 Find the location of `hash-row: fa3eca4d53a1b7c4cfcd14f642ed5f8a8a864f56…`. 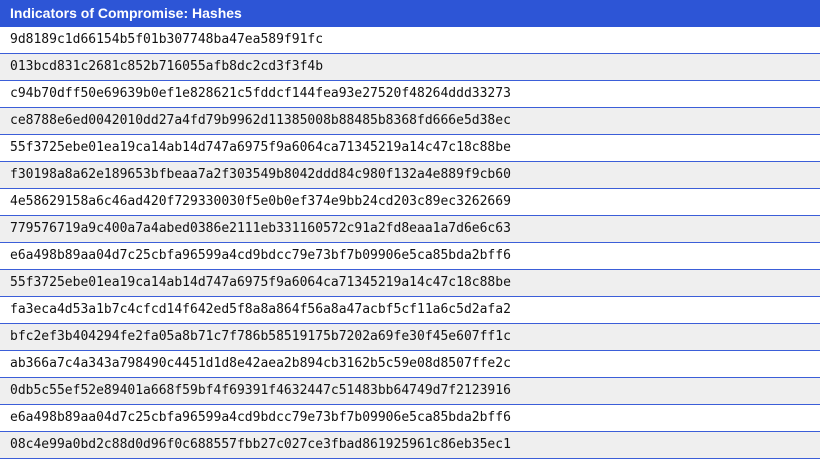

hash-row: fa3eca4d53a1b7c4cfcd14f642ed5f8a8a864f56… is located at coordinates (410, 310).